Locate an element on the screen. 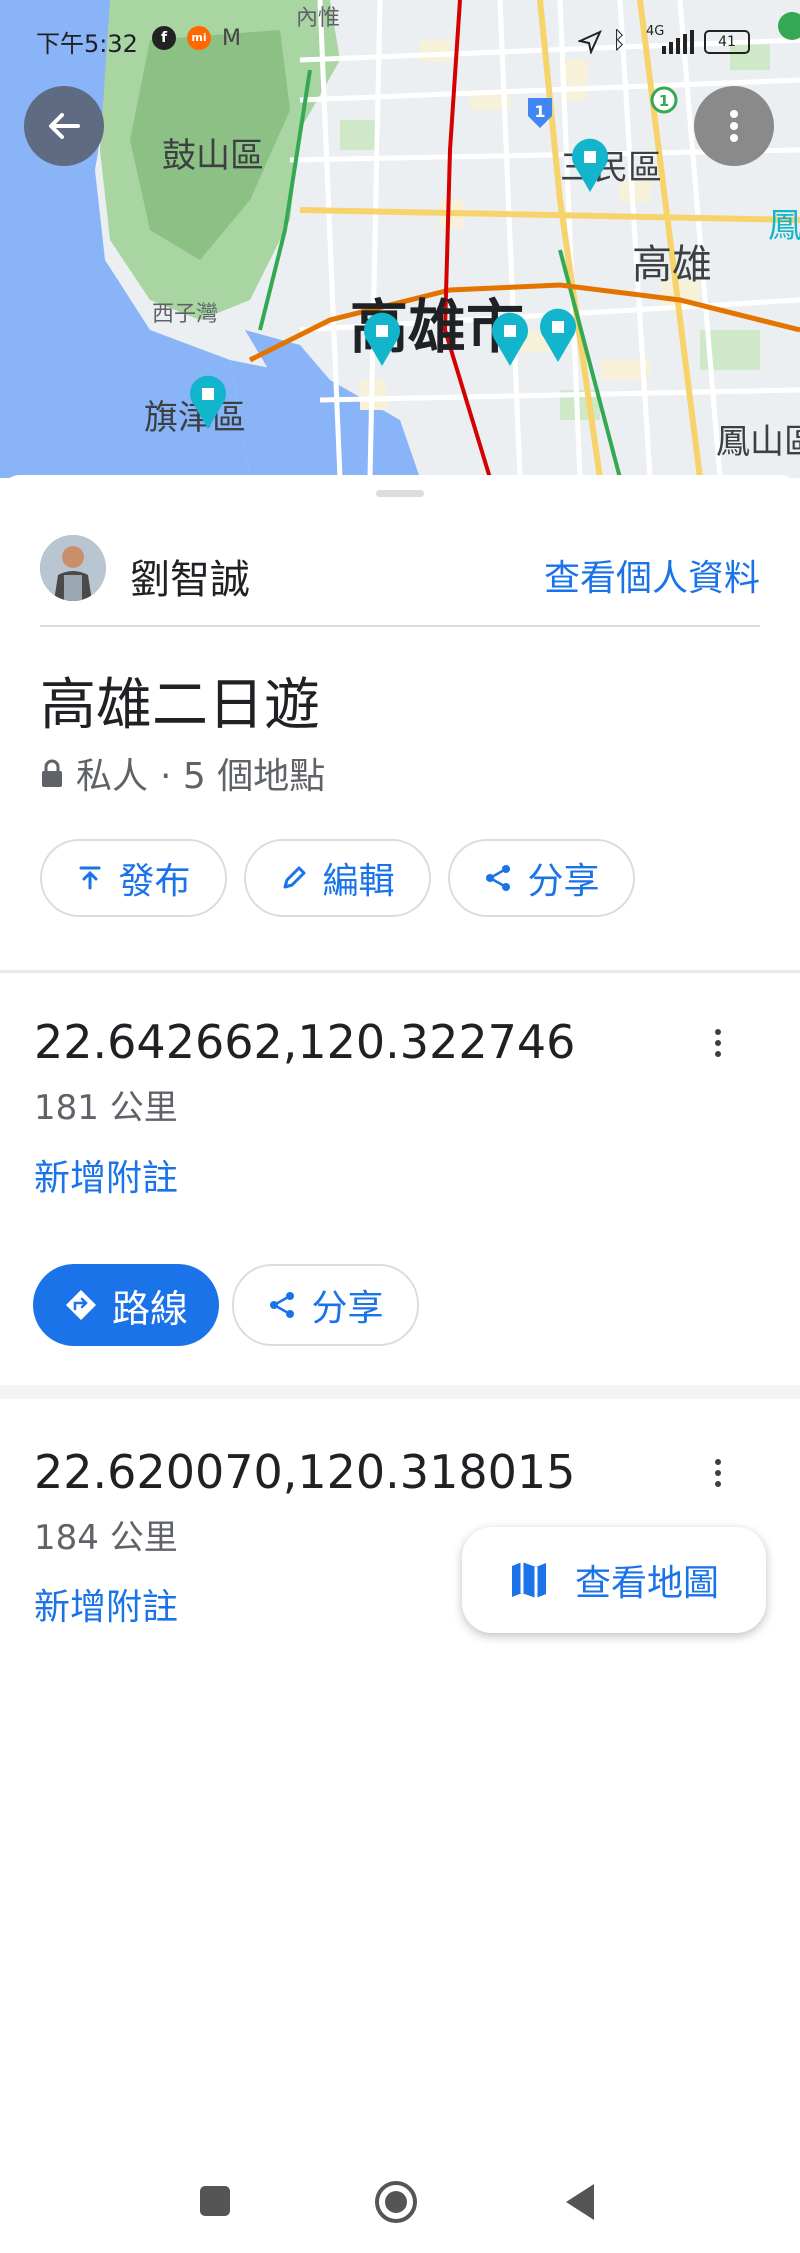 This screenshot has height=2253, width=800. share-list-button: 分享 is located at coordinates (541, 878).